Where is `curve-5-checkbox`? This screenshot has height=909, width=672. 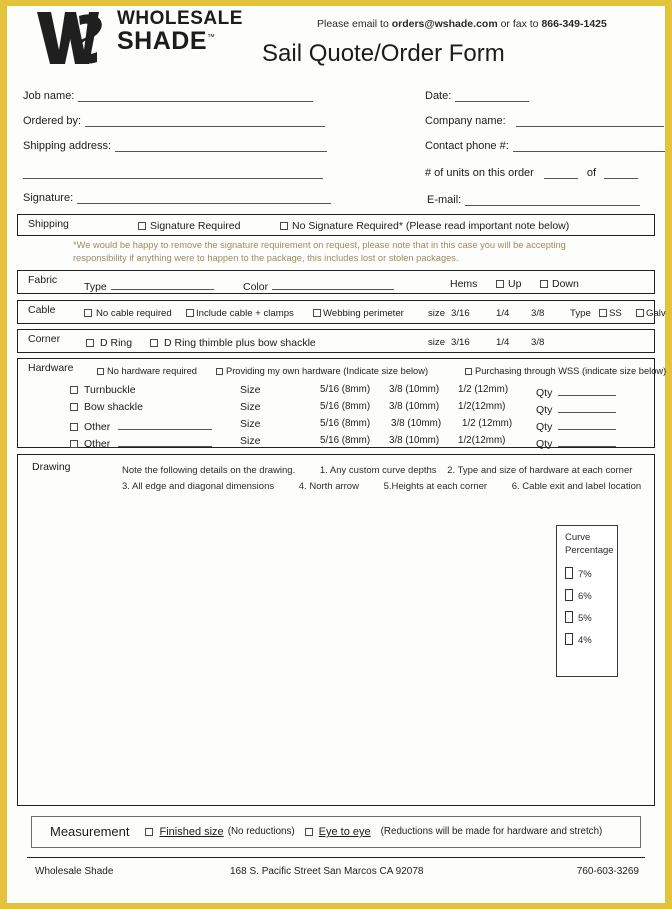 curve-5-checkbox is located at coordinates (569, 616).